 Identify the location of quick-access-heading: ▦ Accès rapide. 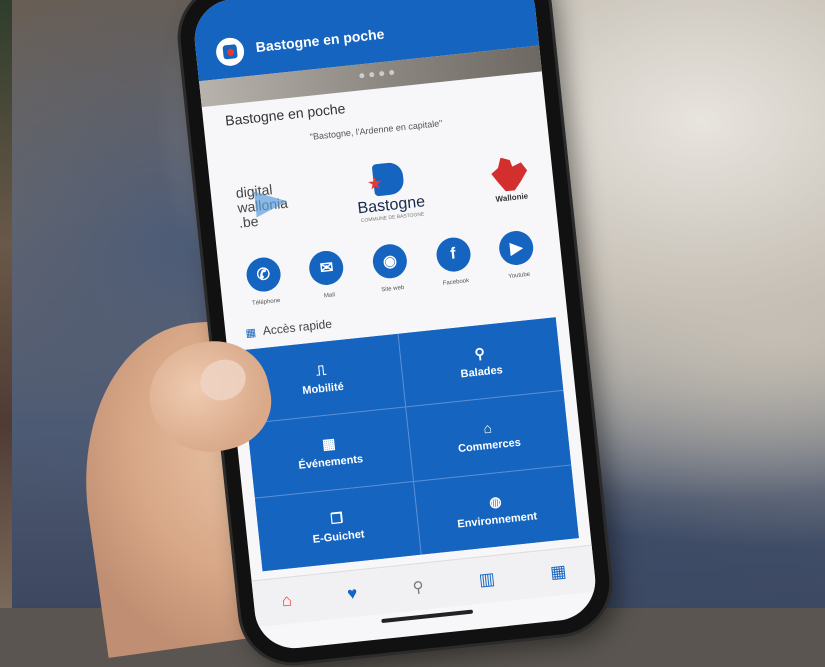
(288, 328).